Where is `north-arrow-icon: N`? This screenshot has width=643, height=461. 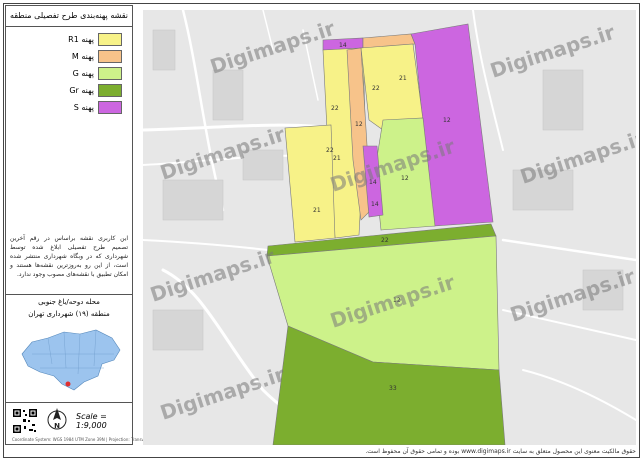 north-arrow-icon: N is located at coordinates (57, 419).